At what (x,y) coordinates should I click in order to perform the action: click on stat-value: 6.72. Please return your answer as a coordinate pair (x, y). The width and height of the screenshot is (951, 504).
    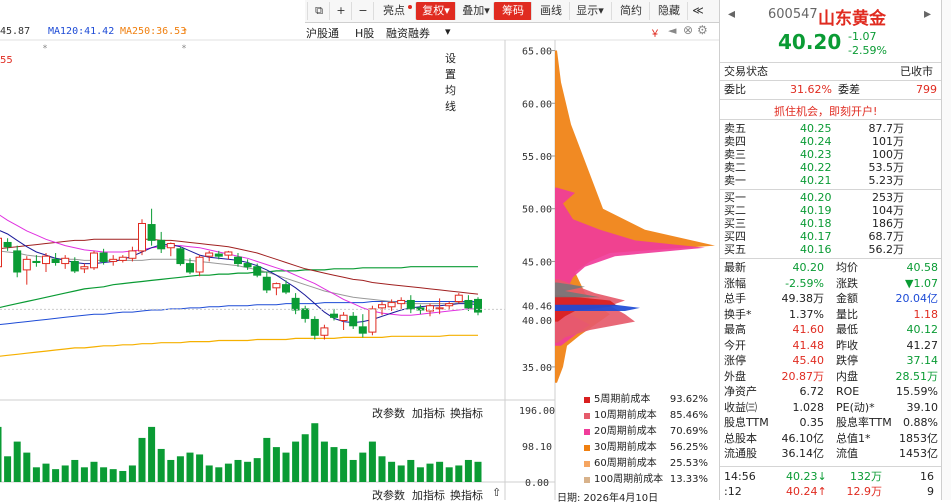
    Looking at the image, I should click on (812, 391).